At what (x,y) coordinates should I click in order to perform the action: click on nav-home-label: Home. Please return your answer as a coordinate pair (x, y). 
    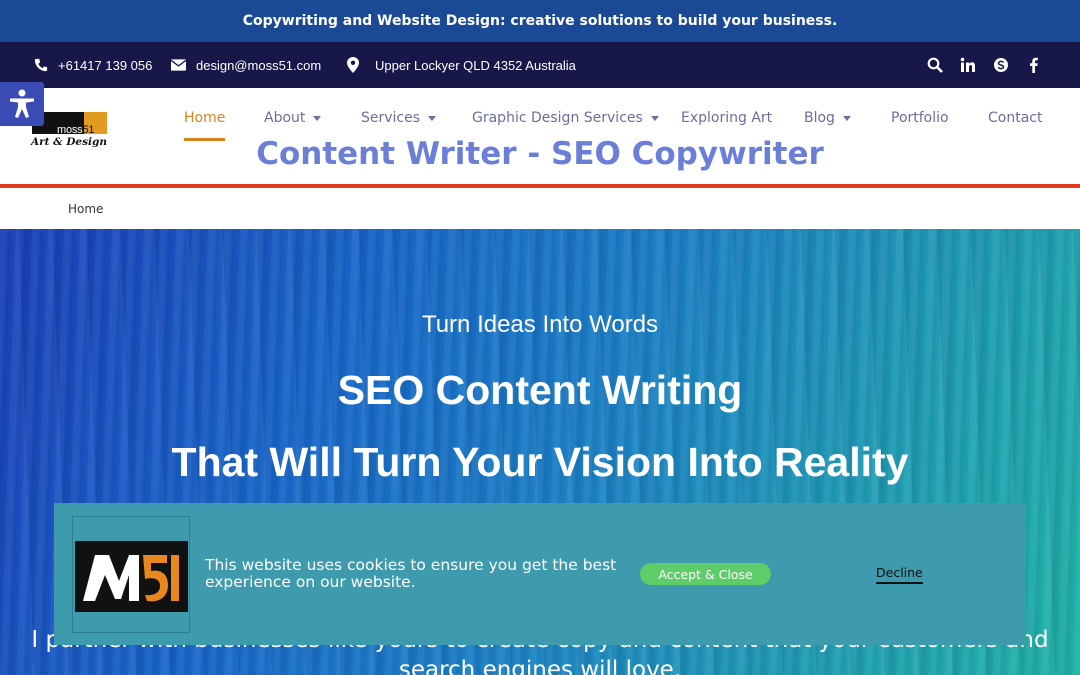
    Looking at the image, I should click on (205, 118).